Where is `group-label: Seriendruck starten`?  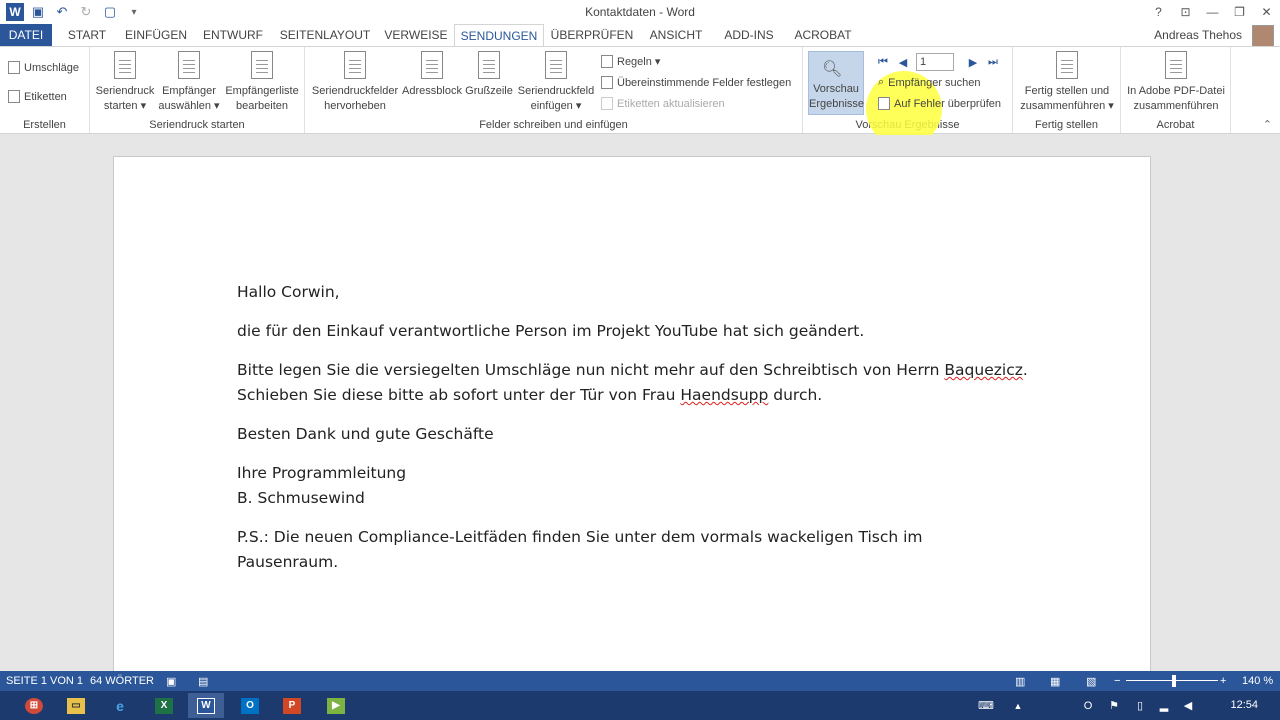 group-label: Seriendruck starten is located at coordinates (197, 125).